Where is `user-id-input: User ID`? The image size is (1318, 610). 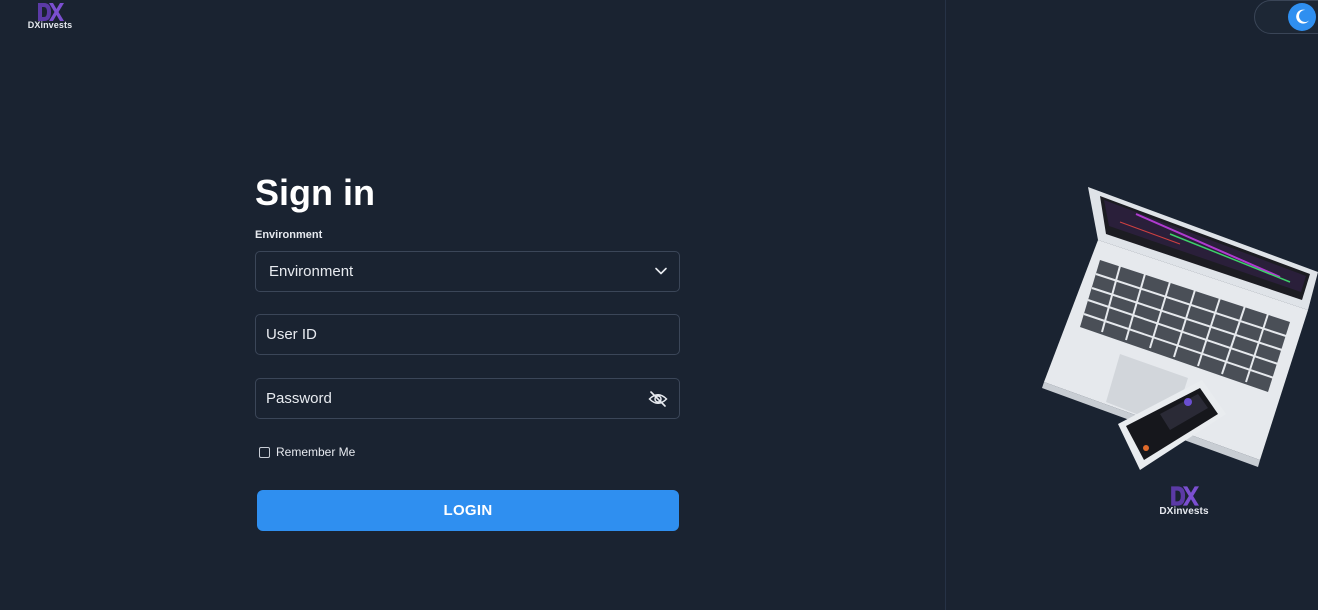 user-id-input: User ID is located at coordinates (467, 334).